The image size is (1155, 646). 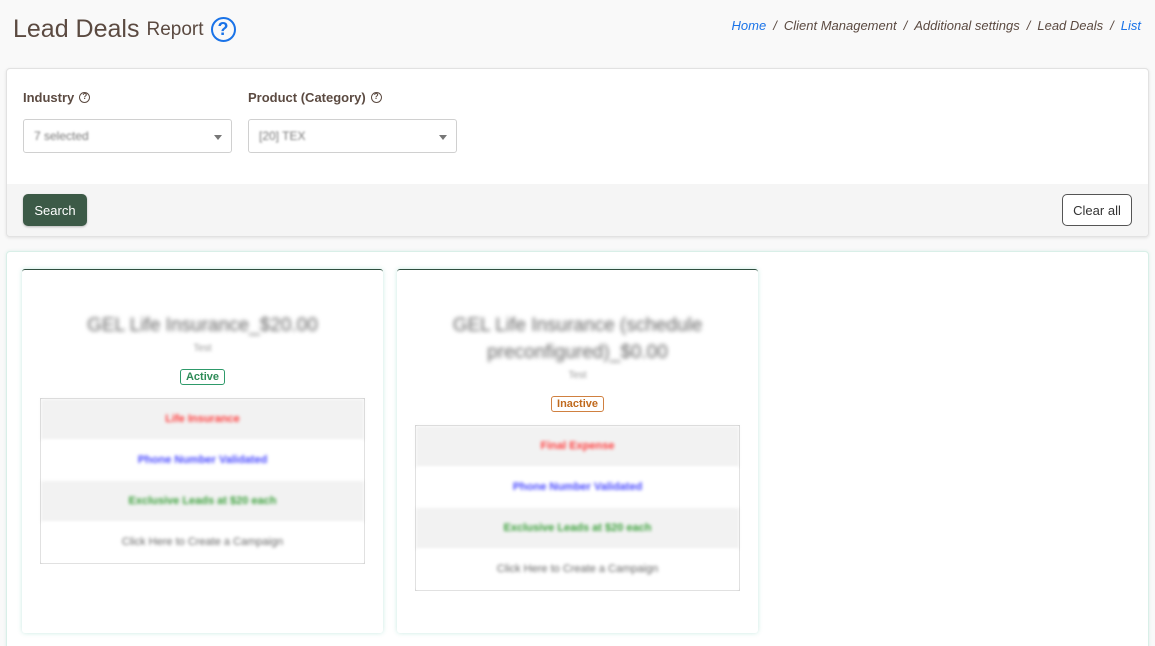 What do you see at coordinates (840, 25) in the screenshot?
I see `breadcrumb-client-management: Client Management` at bounding box center [840, 25].